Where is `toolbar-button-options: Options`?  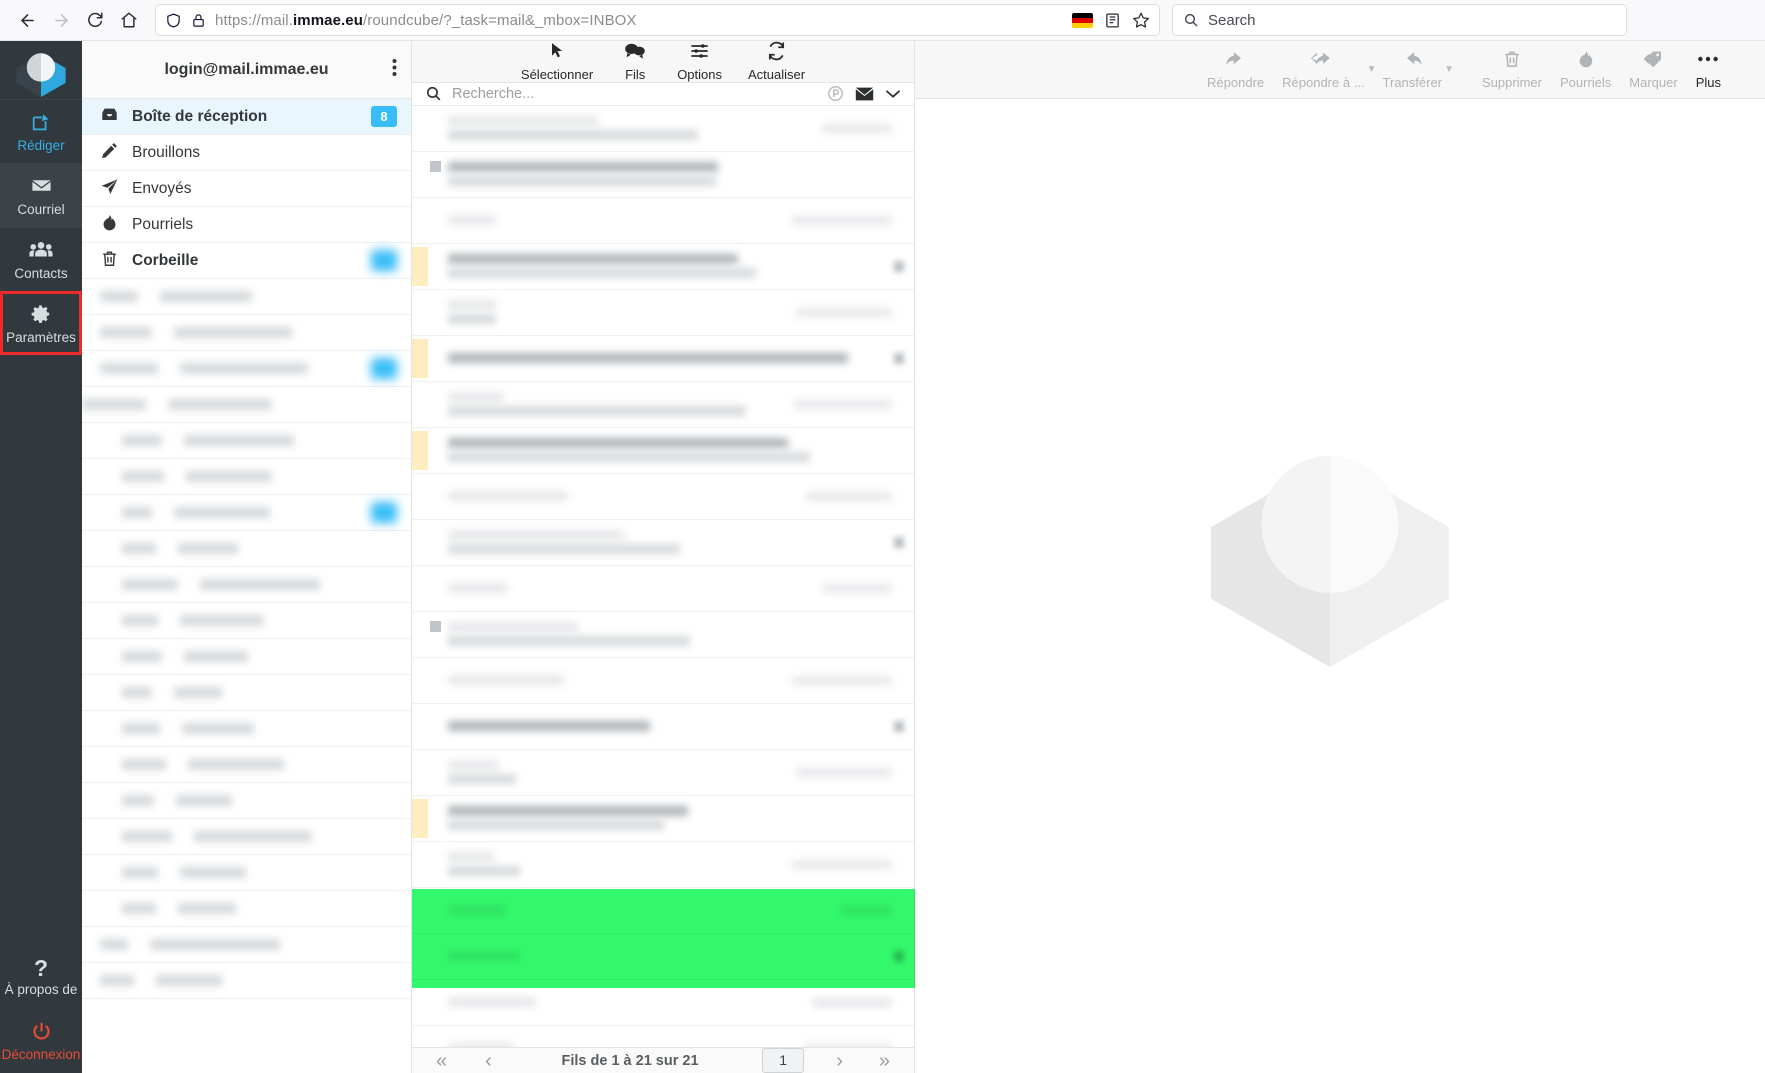 toolbar-button-options: Options is located at coordinates (699, 61).